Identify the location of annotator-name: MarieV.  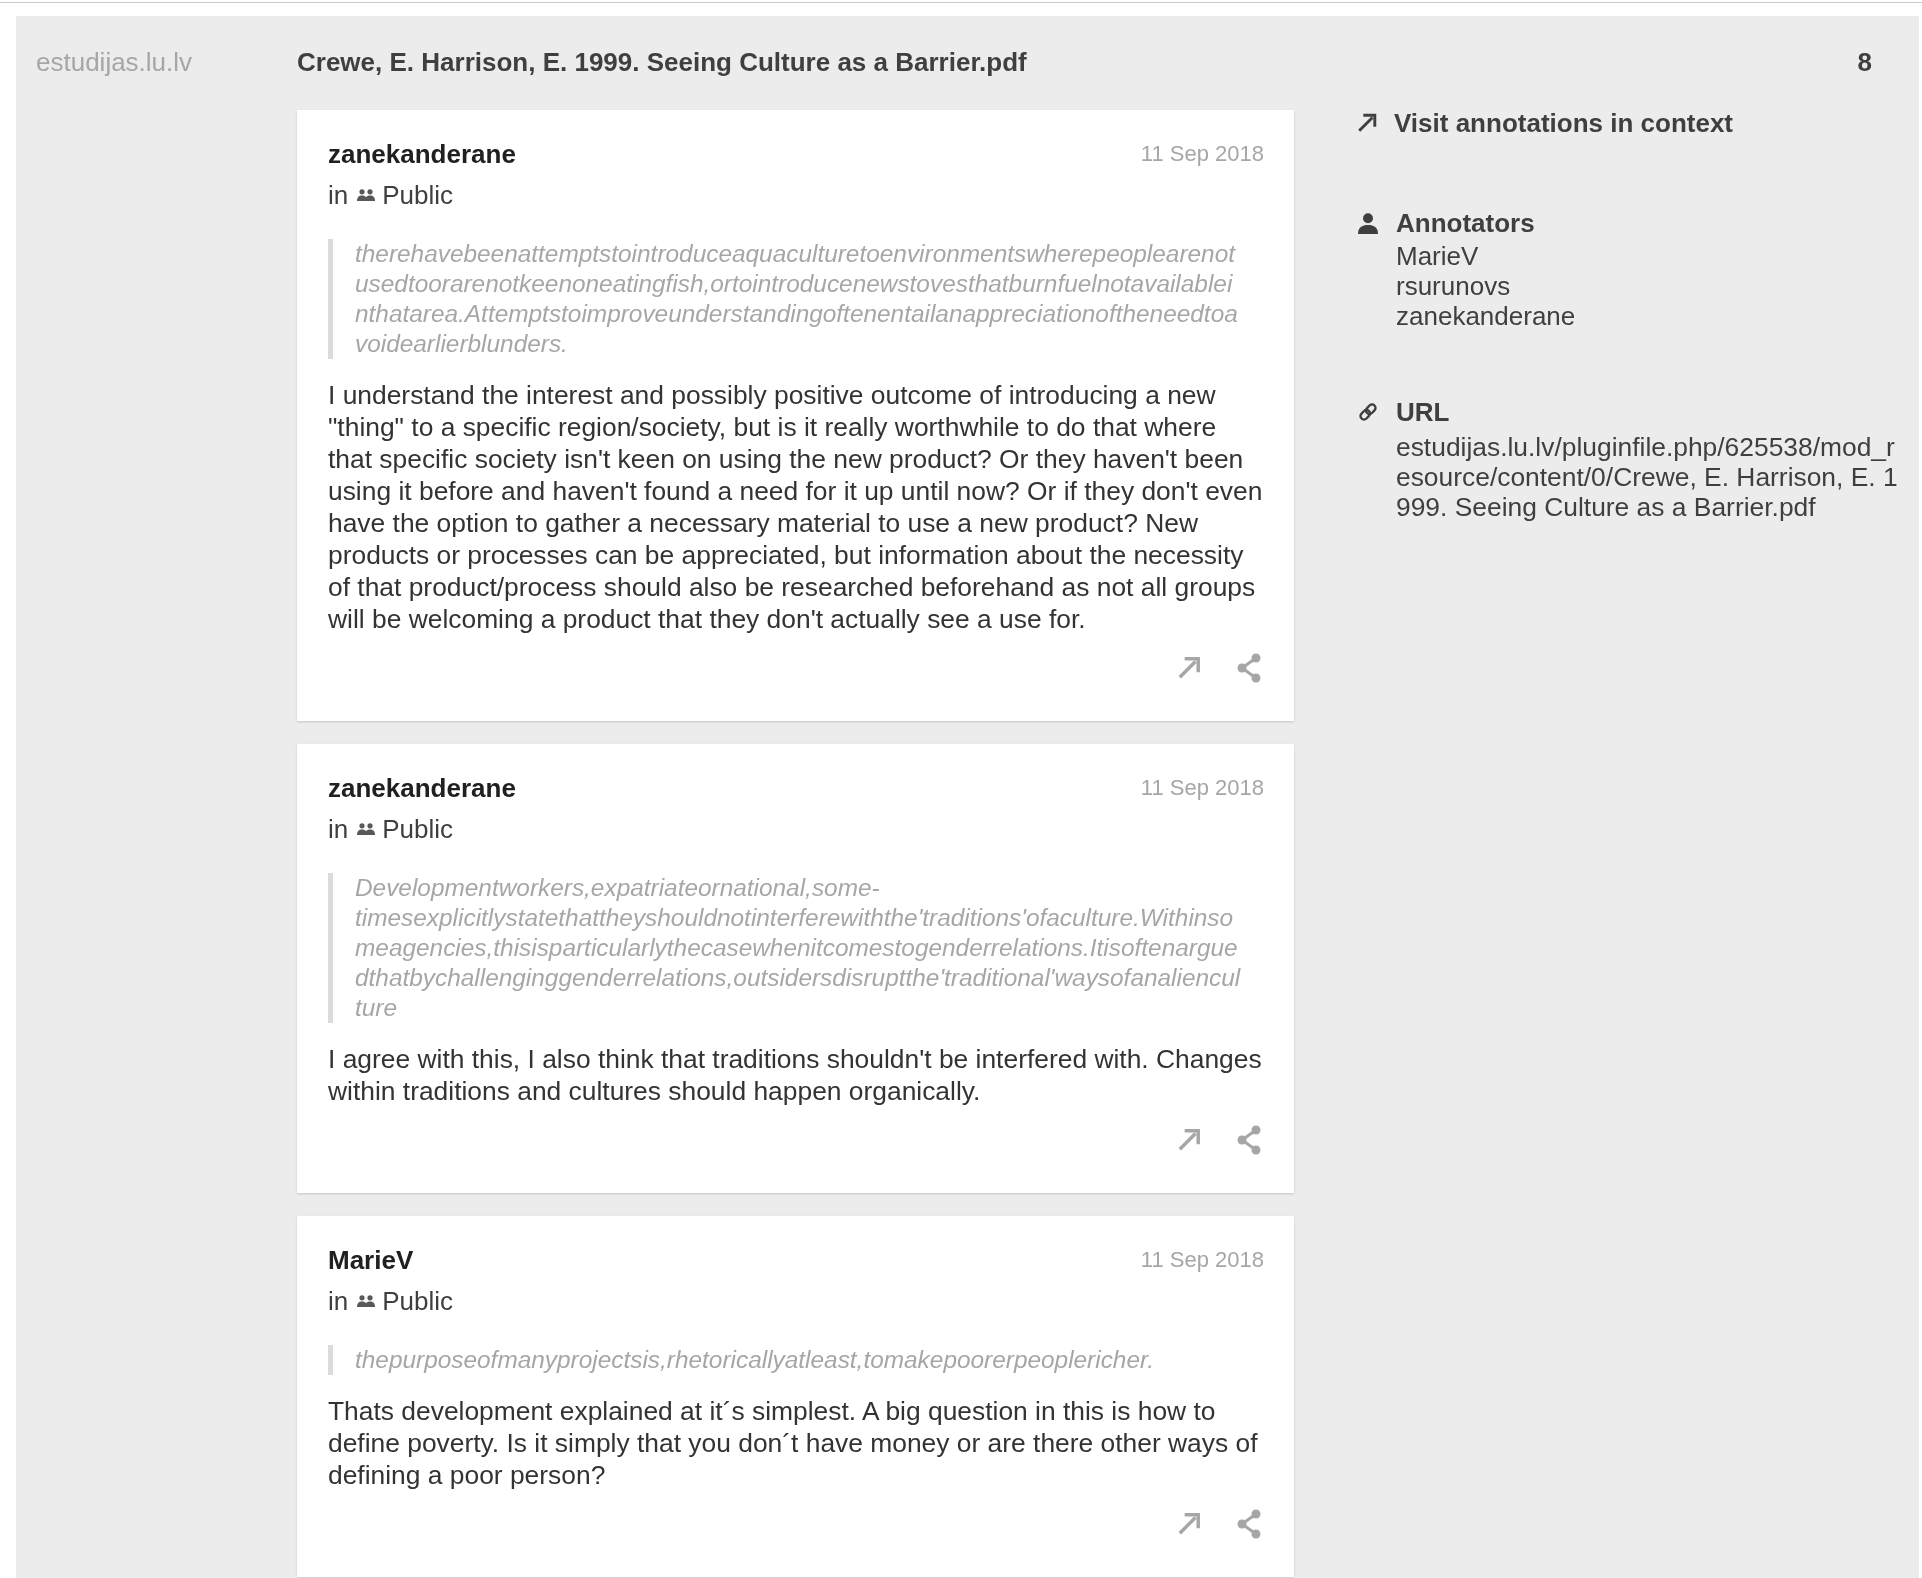
(1437, 256).